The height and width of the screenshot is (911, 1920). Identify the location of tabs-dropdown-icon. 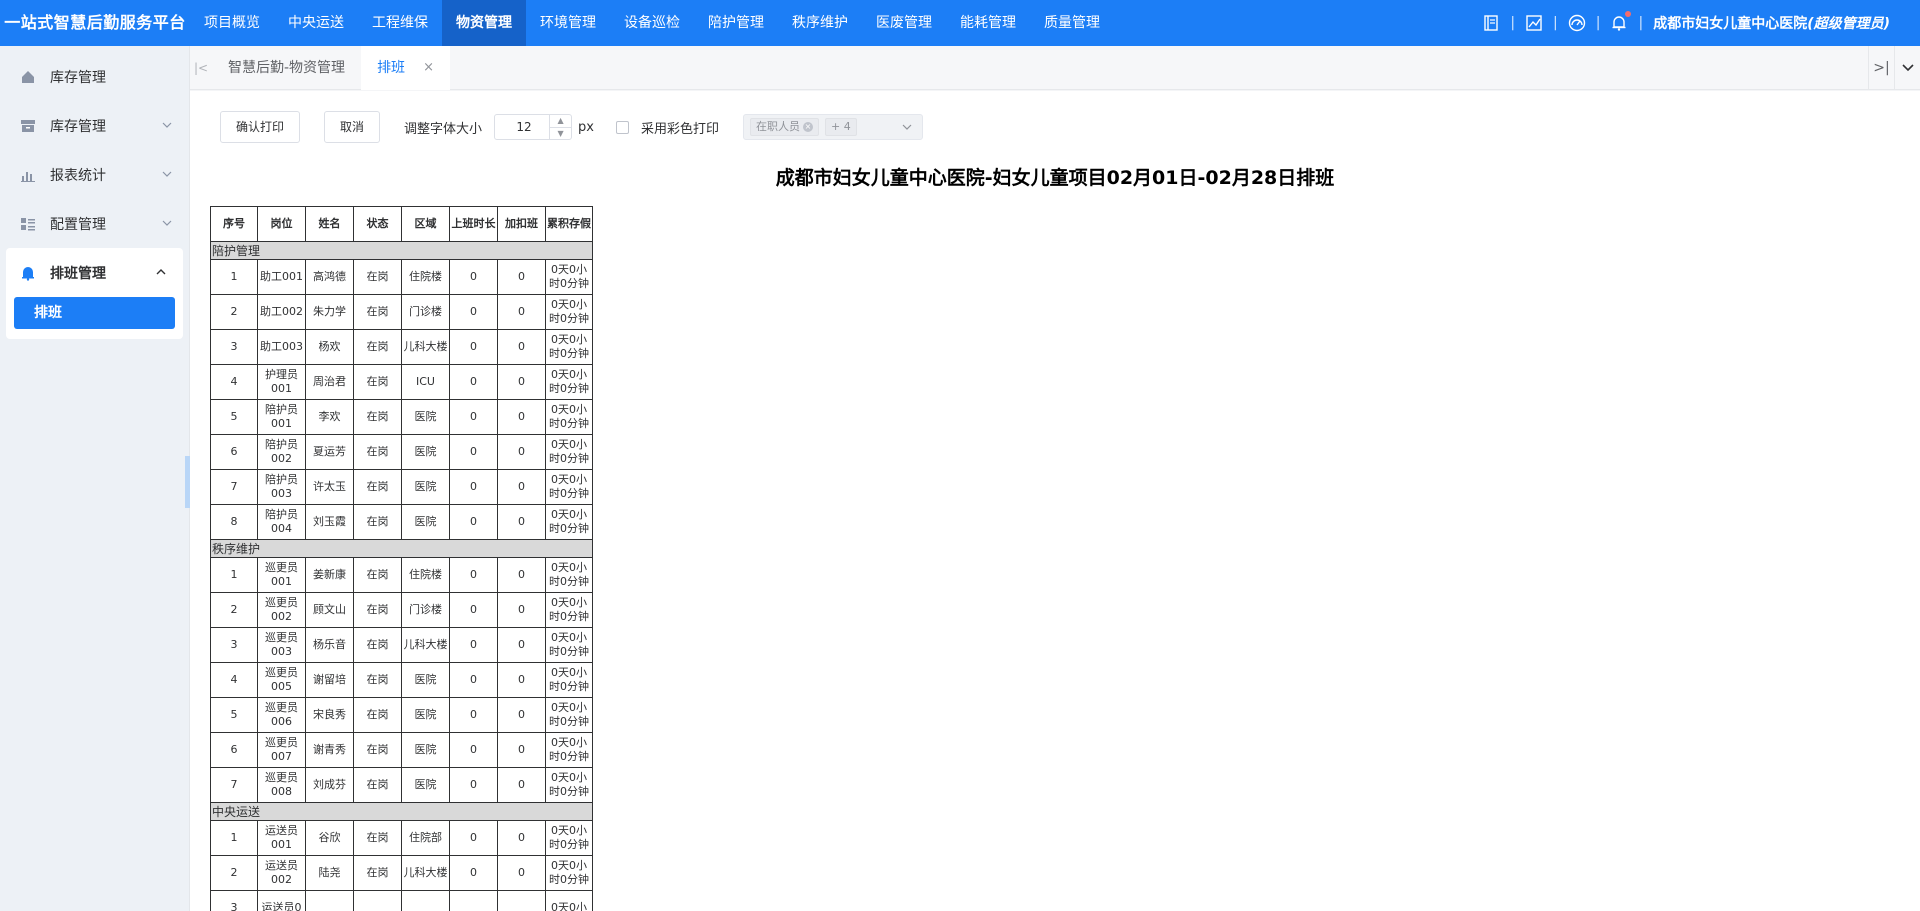
(1907, 68).